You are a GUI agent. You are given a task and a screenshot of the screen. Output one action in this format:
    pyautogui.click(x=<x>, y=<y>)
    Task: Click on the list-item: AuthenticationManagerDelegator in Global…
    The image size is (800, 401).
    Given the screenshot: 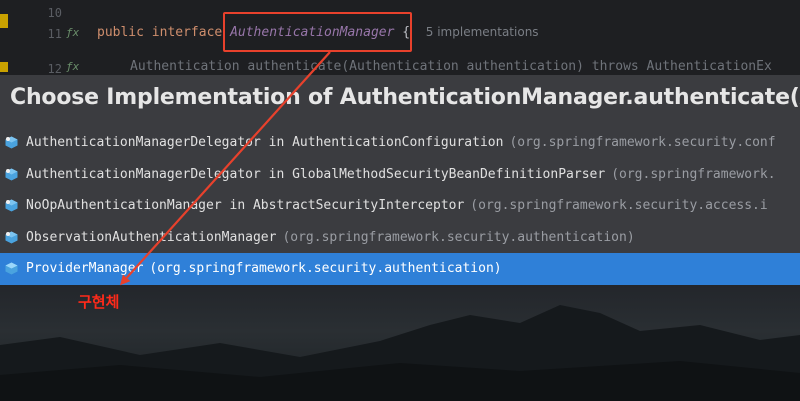 What is the action you would take?
    pyautogui.click(x=400, y=175)
    